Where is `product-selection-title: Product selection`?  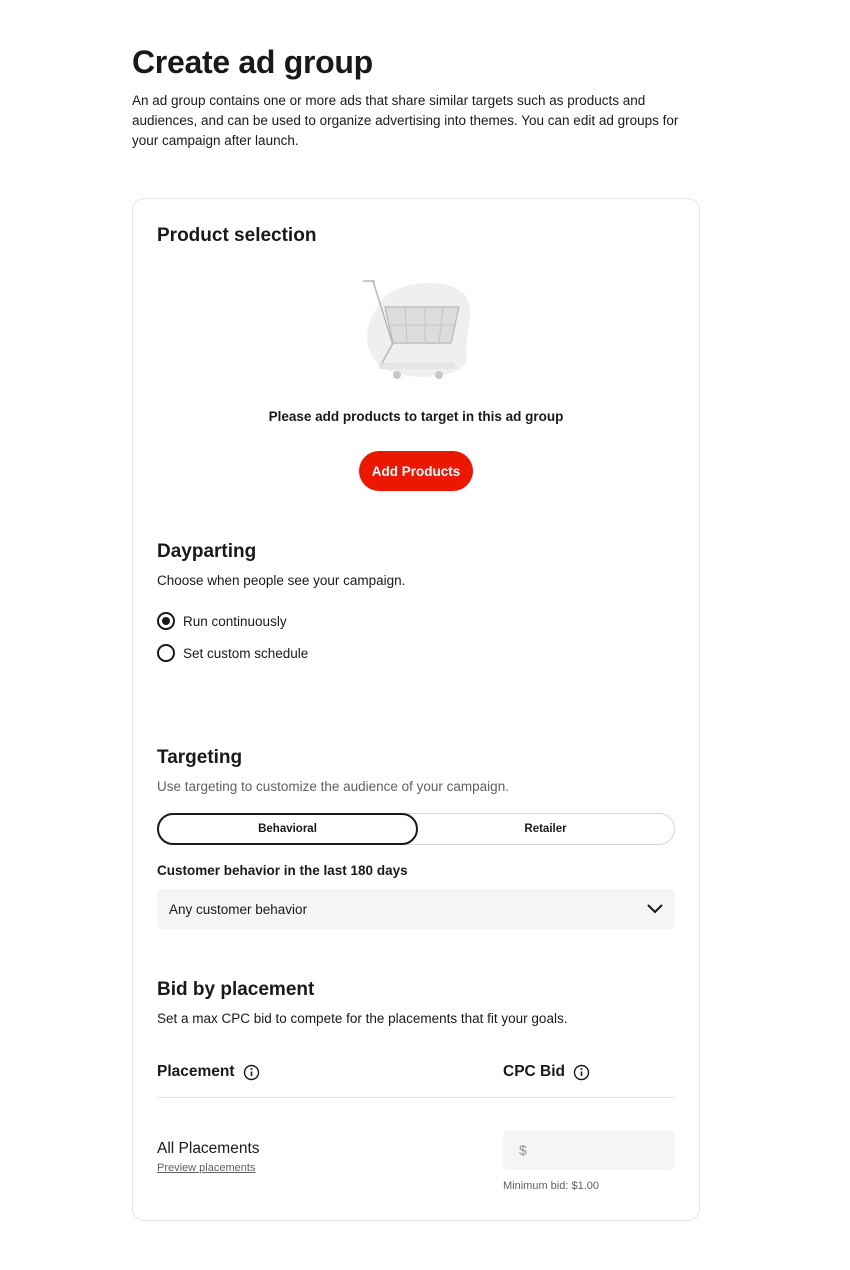
product-selection-title: Product selection is located at coordinates (237, 235).